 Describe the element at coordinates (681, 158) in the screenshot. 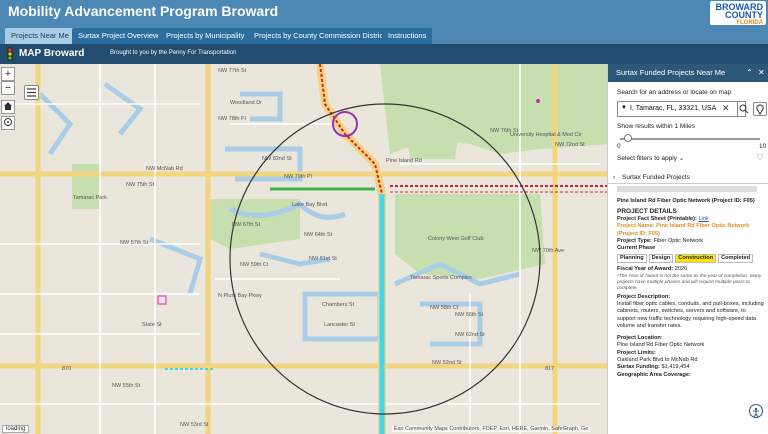

I see `chevron-down-icon: ⌄` at that location.